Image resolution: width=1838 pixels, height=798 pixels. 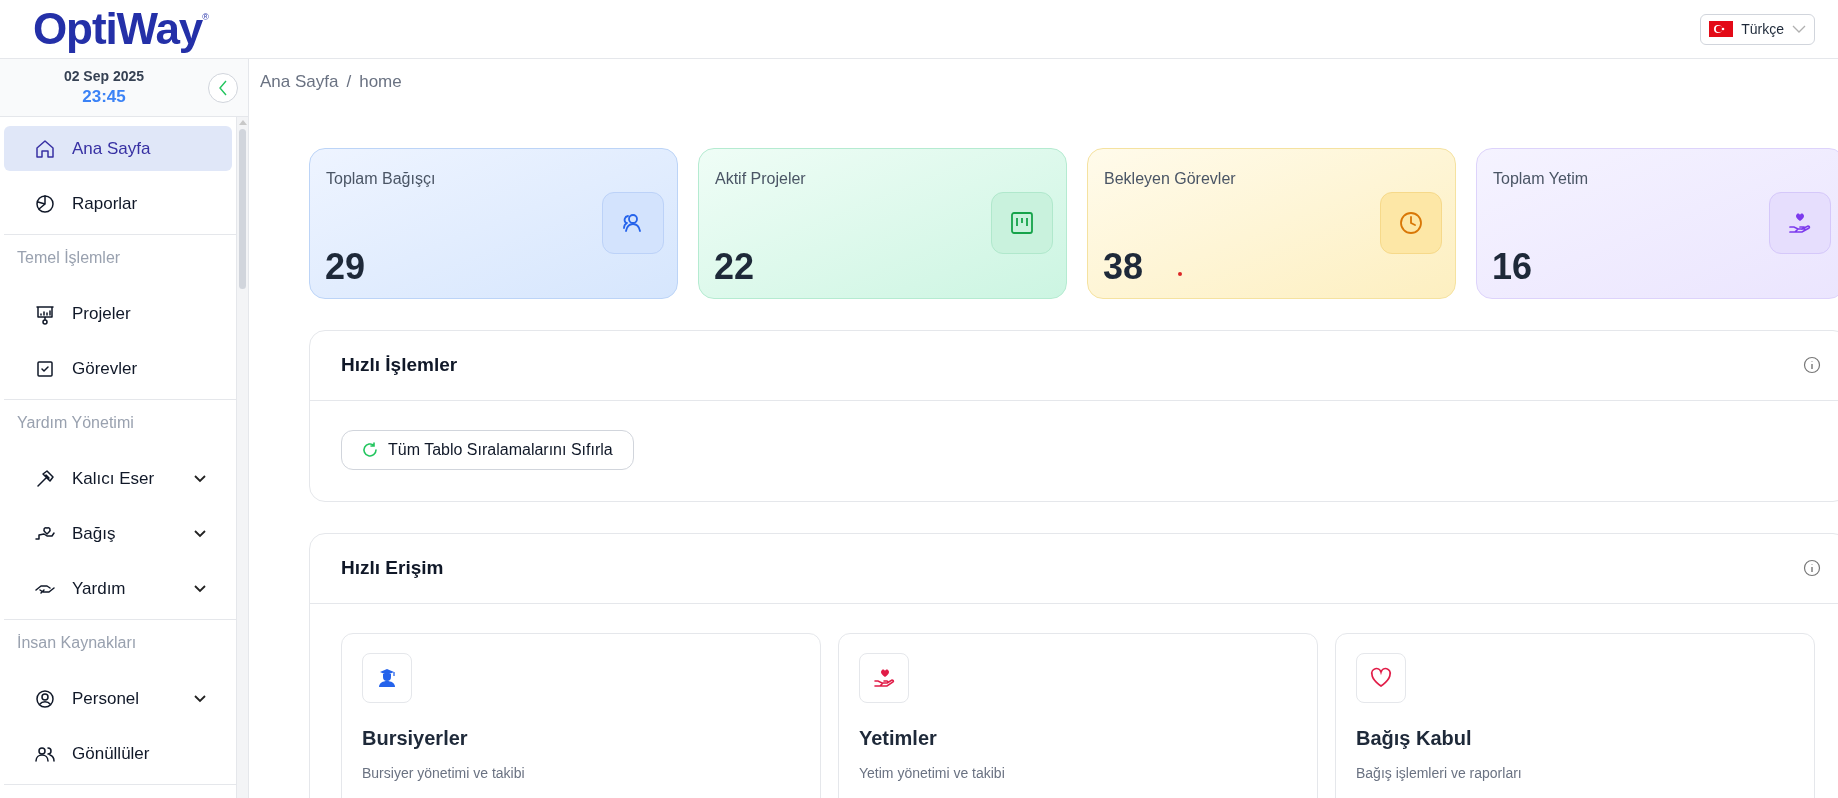 What do you see at coordinates (581, 715) in the screenshot?
I see `shortcut-card: Bursiyerler Bursiyer yönetimi ve takibi` at bounding box center [581, 715].